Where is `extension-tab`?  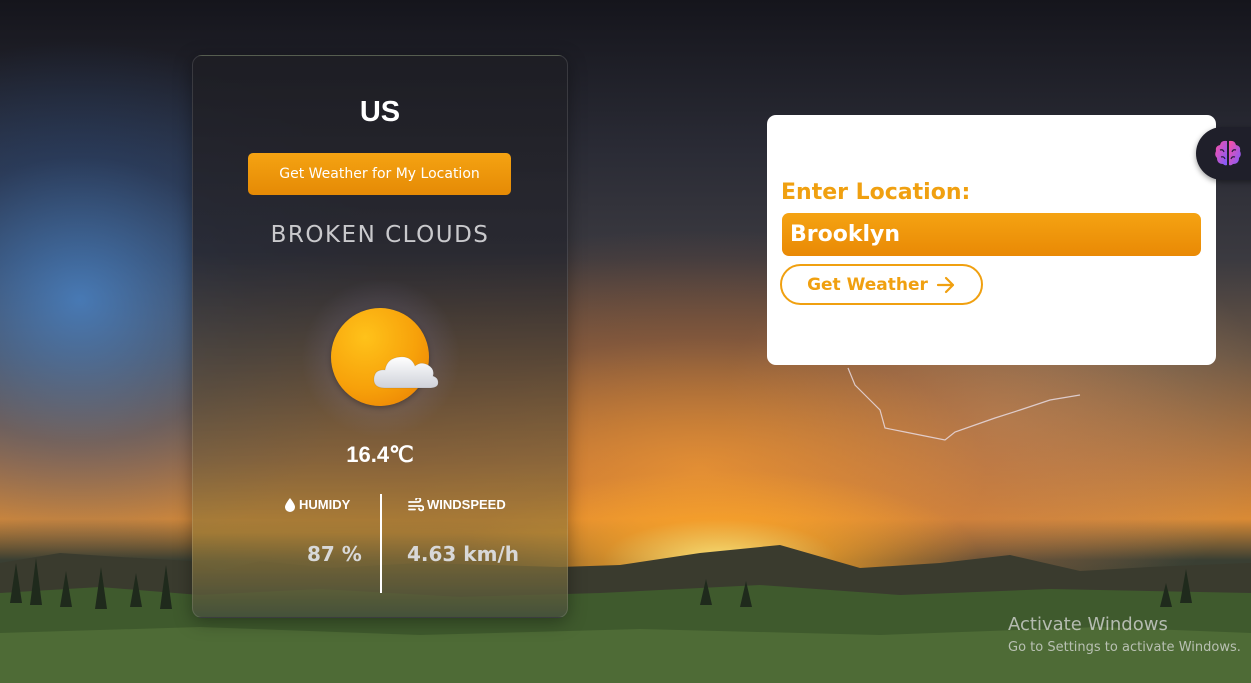 extension-tab is located at coordinates (1223, 153).